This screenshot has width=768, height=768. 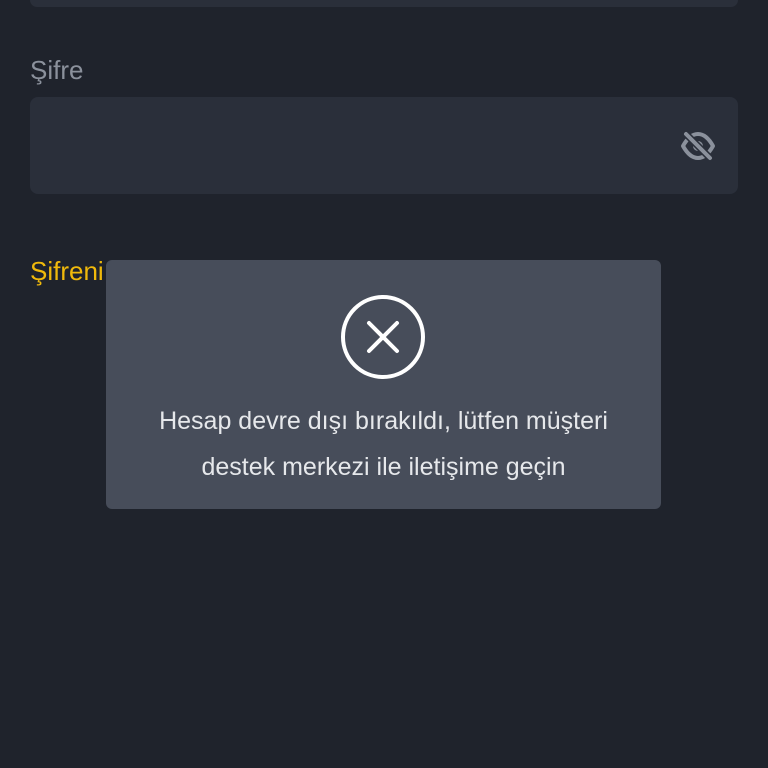 I want to click on close-circle-icon, so click(x=383, y=337).